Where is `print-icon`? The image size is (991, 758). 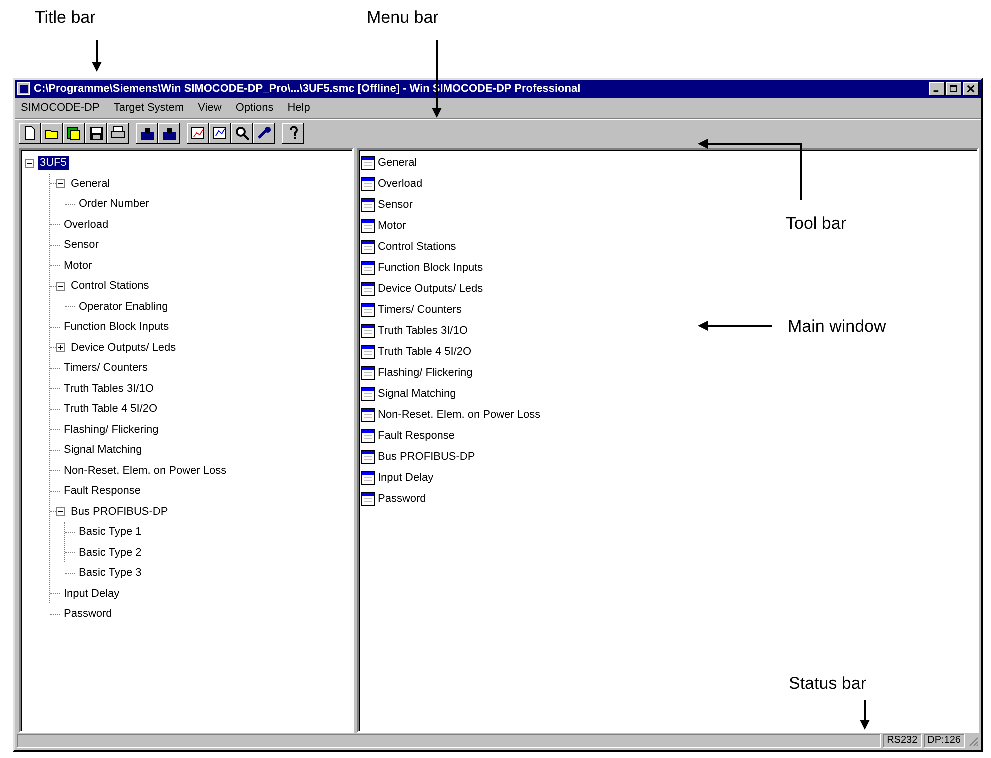 print-icon is located at coordinates (118, 133).